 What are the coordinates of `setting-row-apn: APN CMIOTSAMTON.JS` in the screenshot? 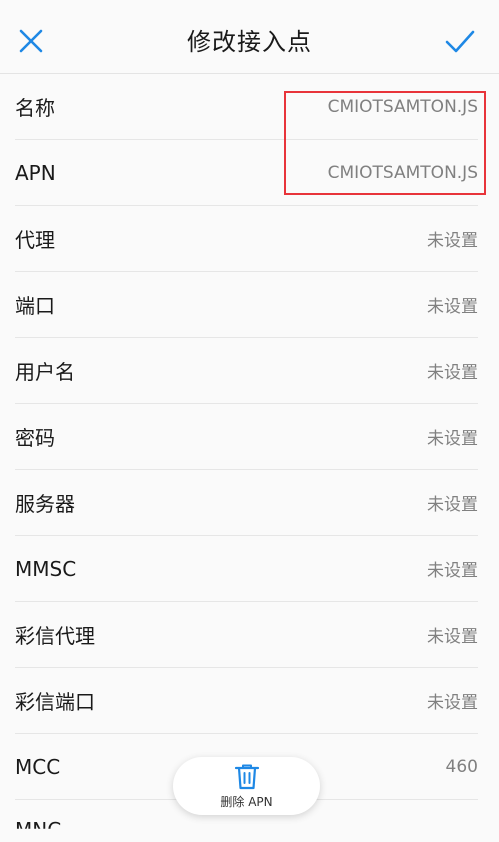 It's located at (246, 173).